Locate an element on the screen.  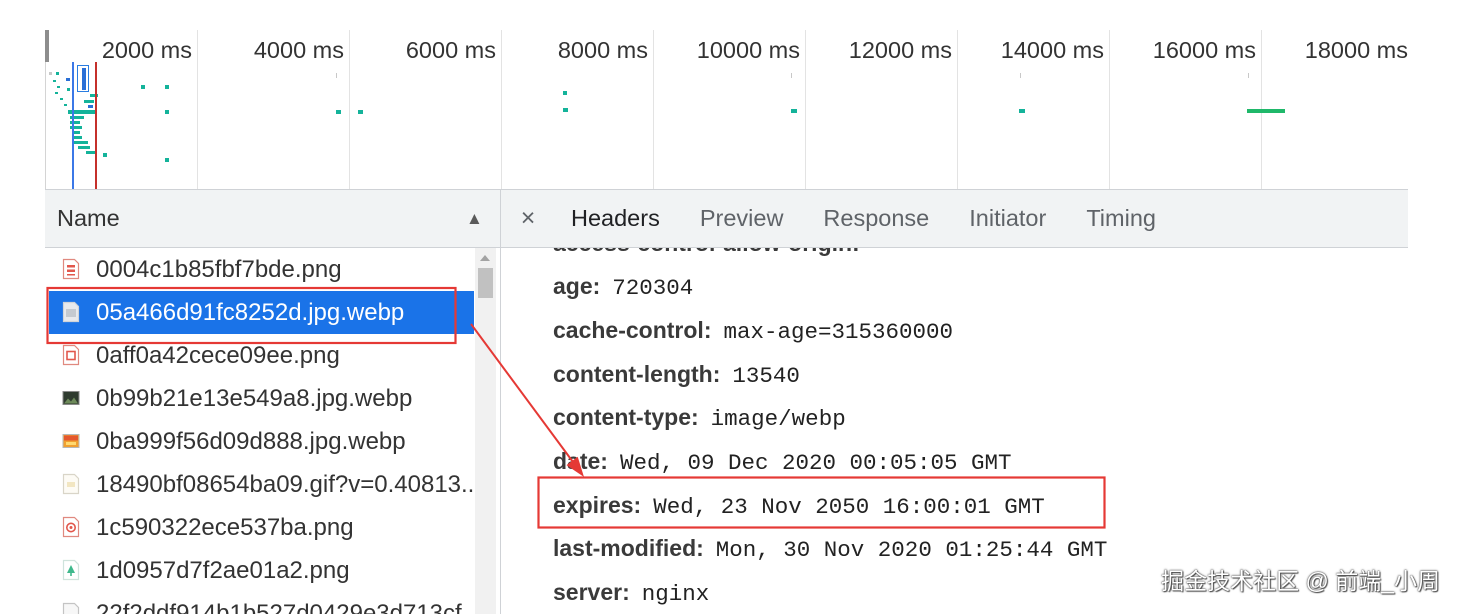
response-header-name: cache-control: is located at coordinates (632, 329).